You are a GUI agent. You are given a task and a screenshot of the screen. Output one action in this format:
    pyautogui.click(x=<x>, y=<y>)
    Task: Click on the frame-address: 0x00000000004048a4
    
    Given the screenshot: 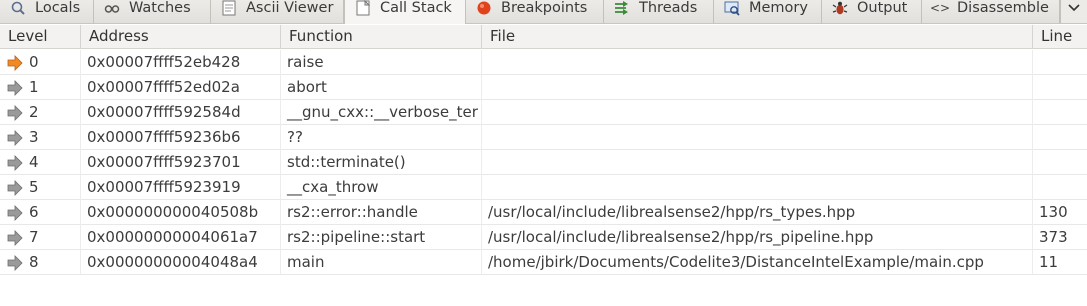 What is the action you would take?
    pyautogui.click(x=181, y=262)
    